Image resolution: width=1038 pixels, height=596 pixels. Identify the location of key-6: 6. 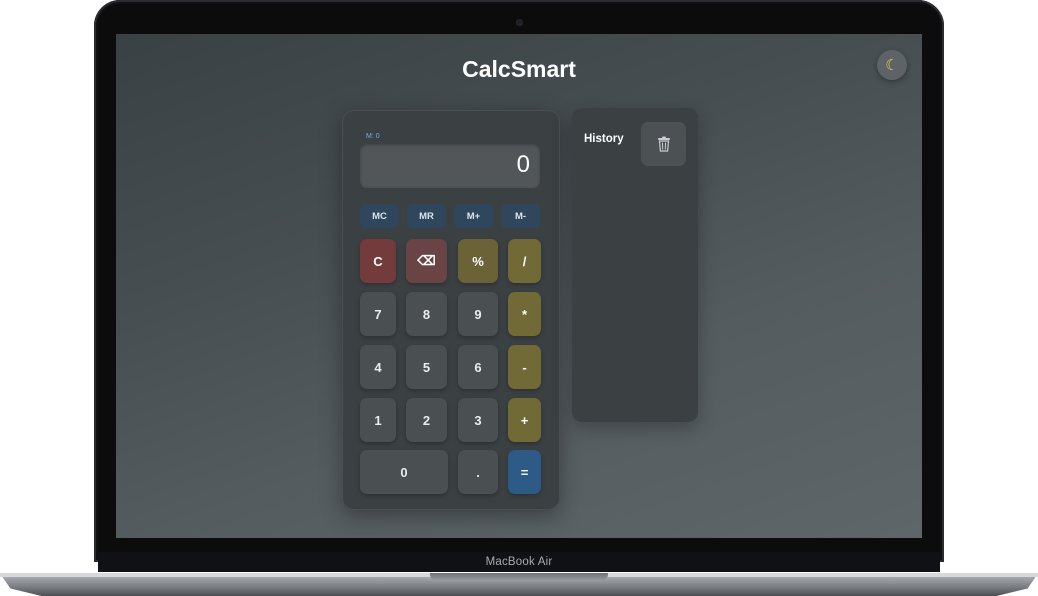
(478, 367).